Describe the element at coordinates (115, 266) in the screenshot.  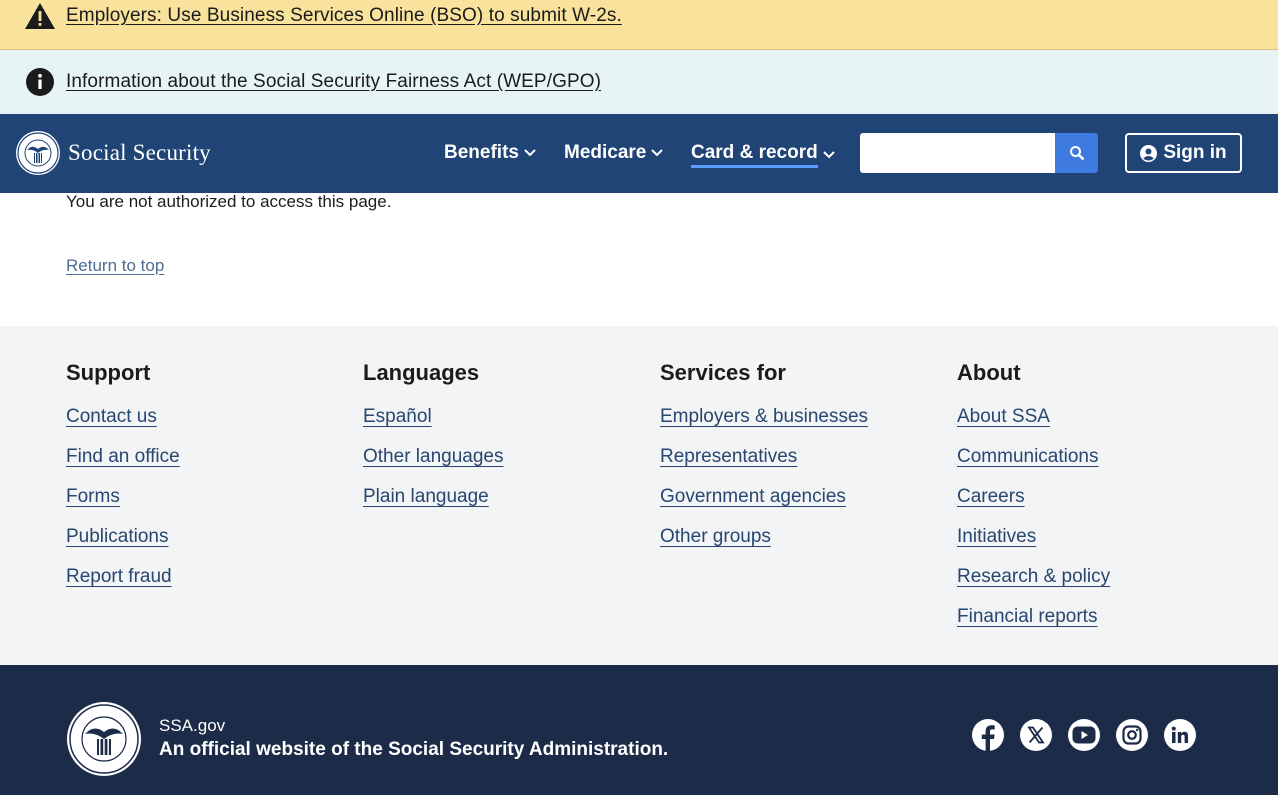
I see `return-to-top-link: Return to top` at that location.